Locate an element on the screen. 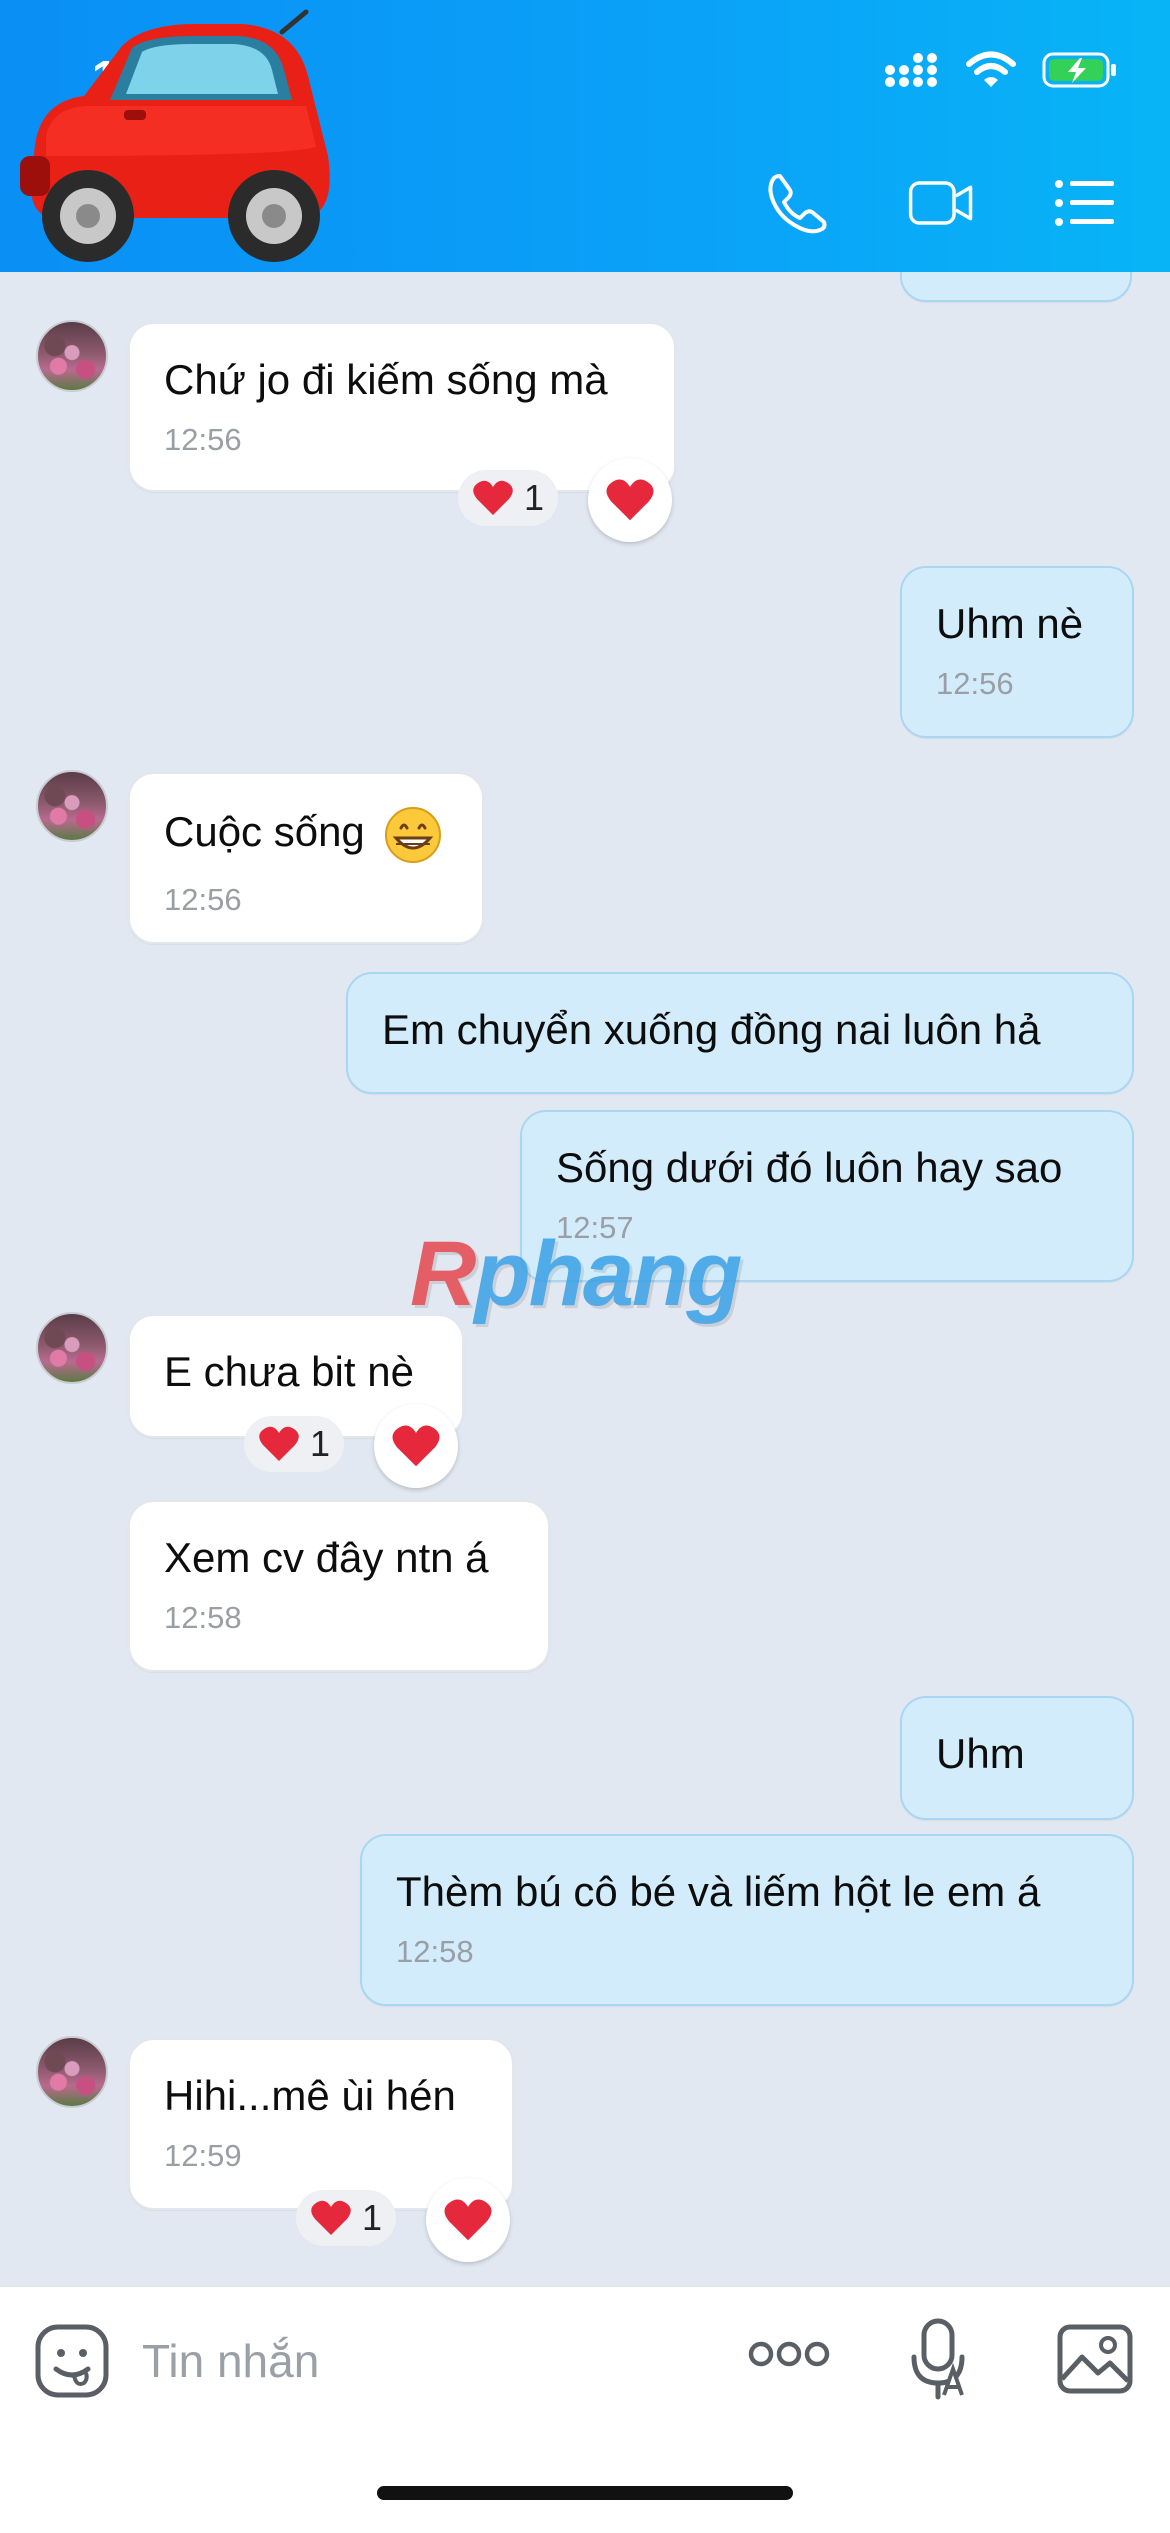 This screenshot has height=2533, width=1170. phone-icon is located at coordinates (797, 204).